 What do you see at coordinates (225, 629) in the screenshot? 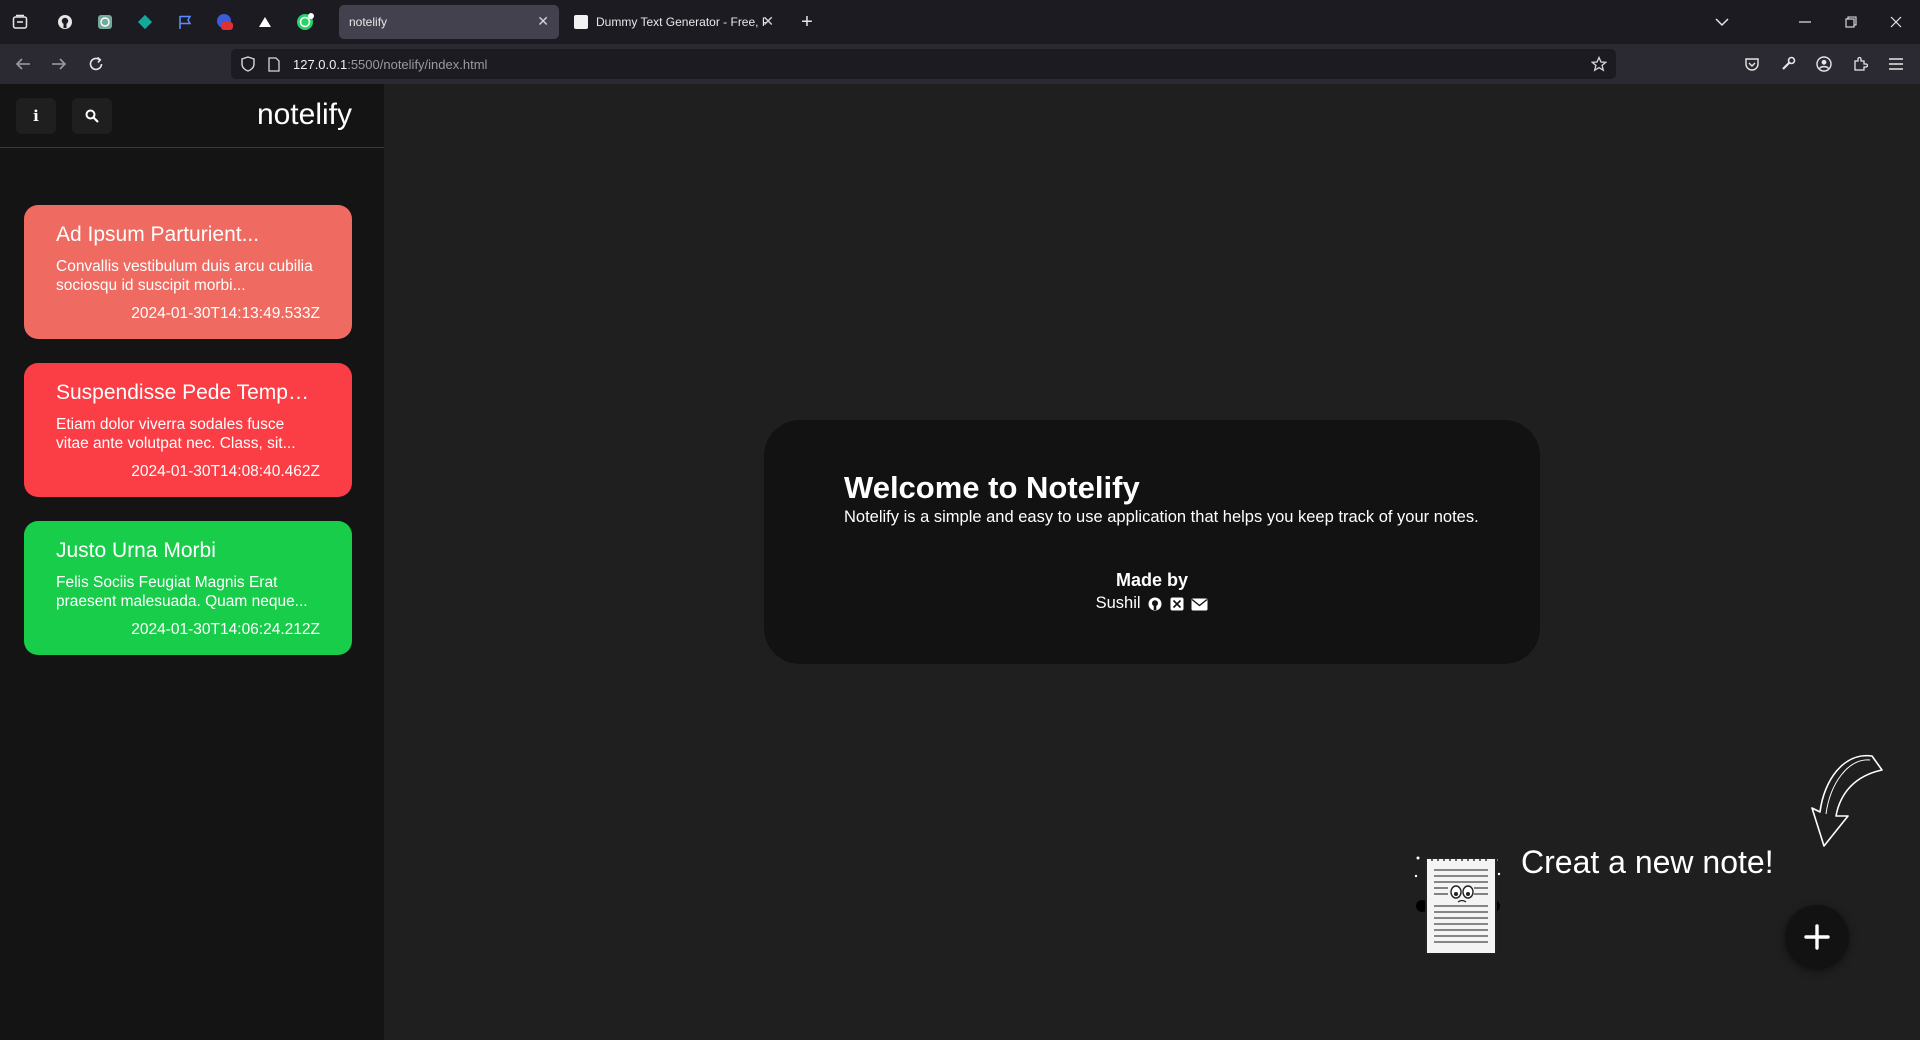
I see `note-date: 2024-01-30T14:06:24.212Z` at bounding box center [225, 629].